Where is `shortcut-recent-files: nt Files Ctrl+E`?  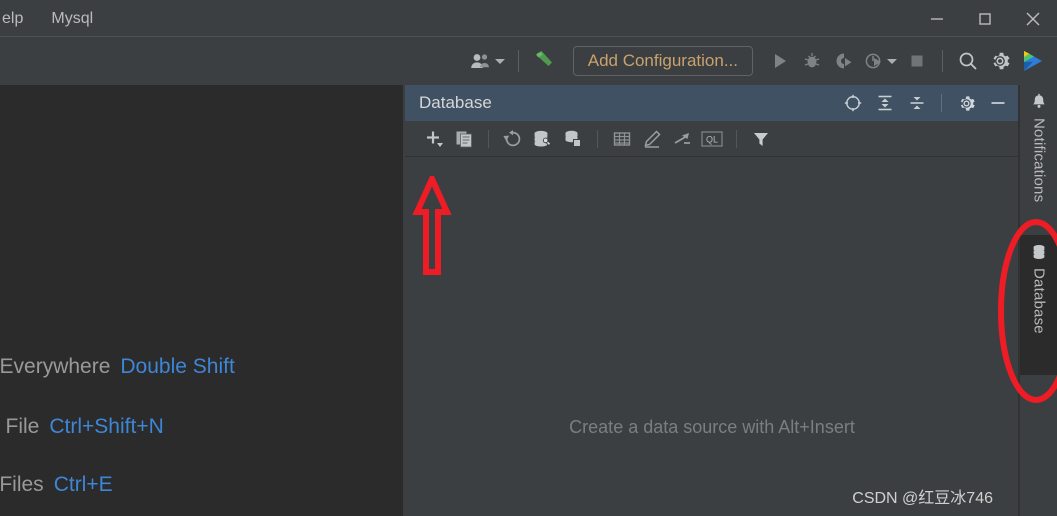
shortcut-recent-files: nt Files Ctrl+E is located at coordinates (56, 485).